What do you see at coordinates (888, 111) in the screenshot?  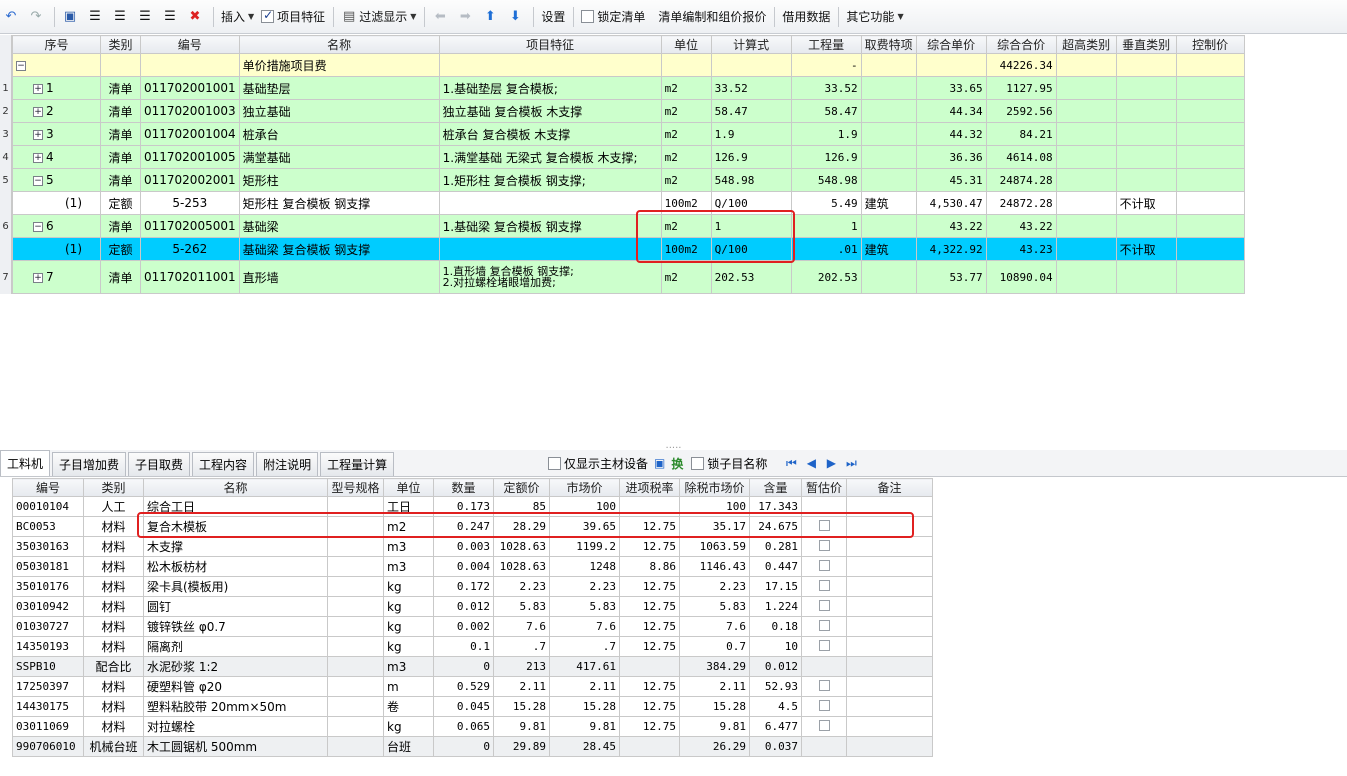 I see `fee-item-cell` at bounding box center [888, 111].